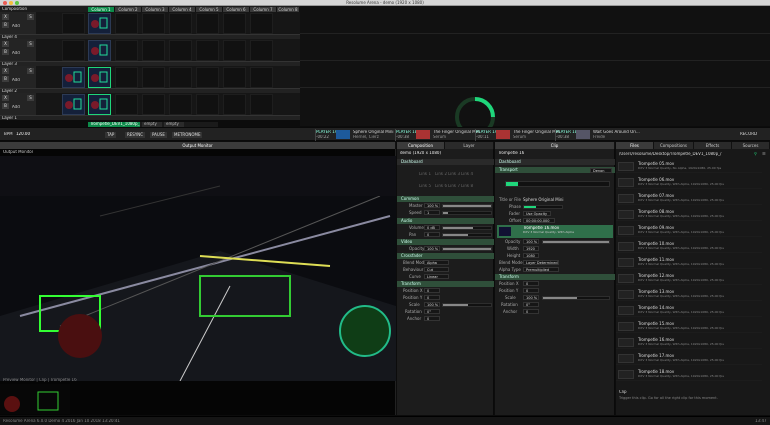  Describe the element at coordinates (531, 248) in the screenshot. I see `clip-width-field: 1920` at that location.